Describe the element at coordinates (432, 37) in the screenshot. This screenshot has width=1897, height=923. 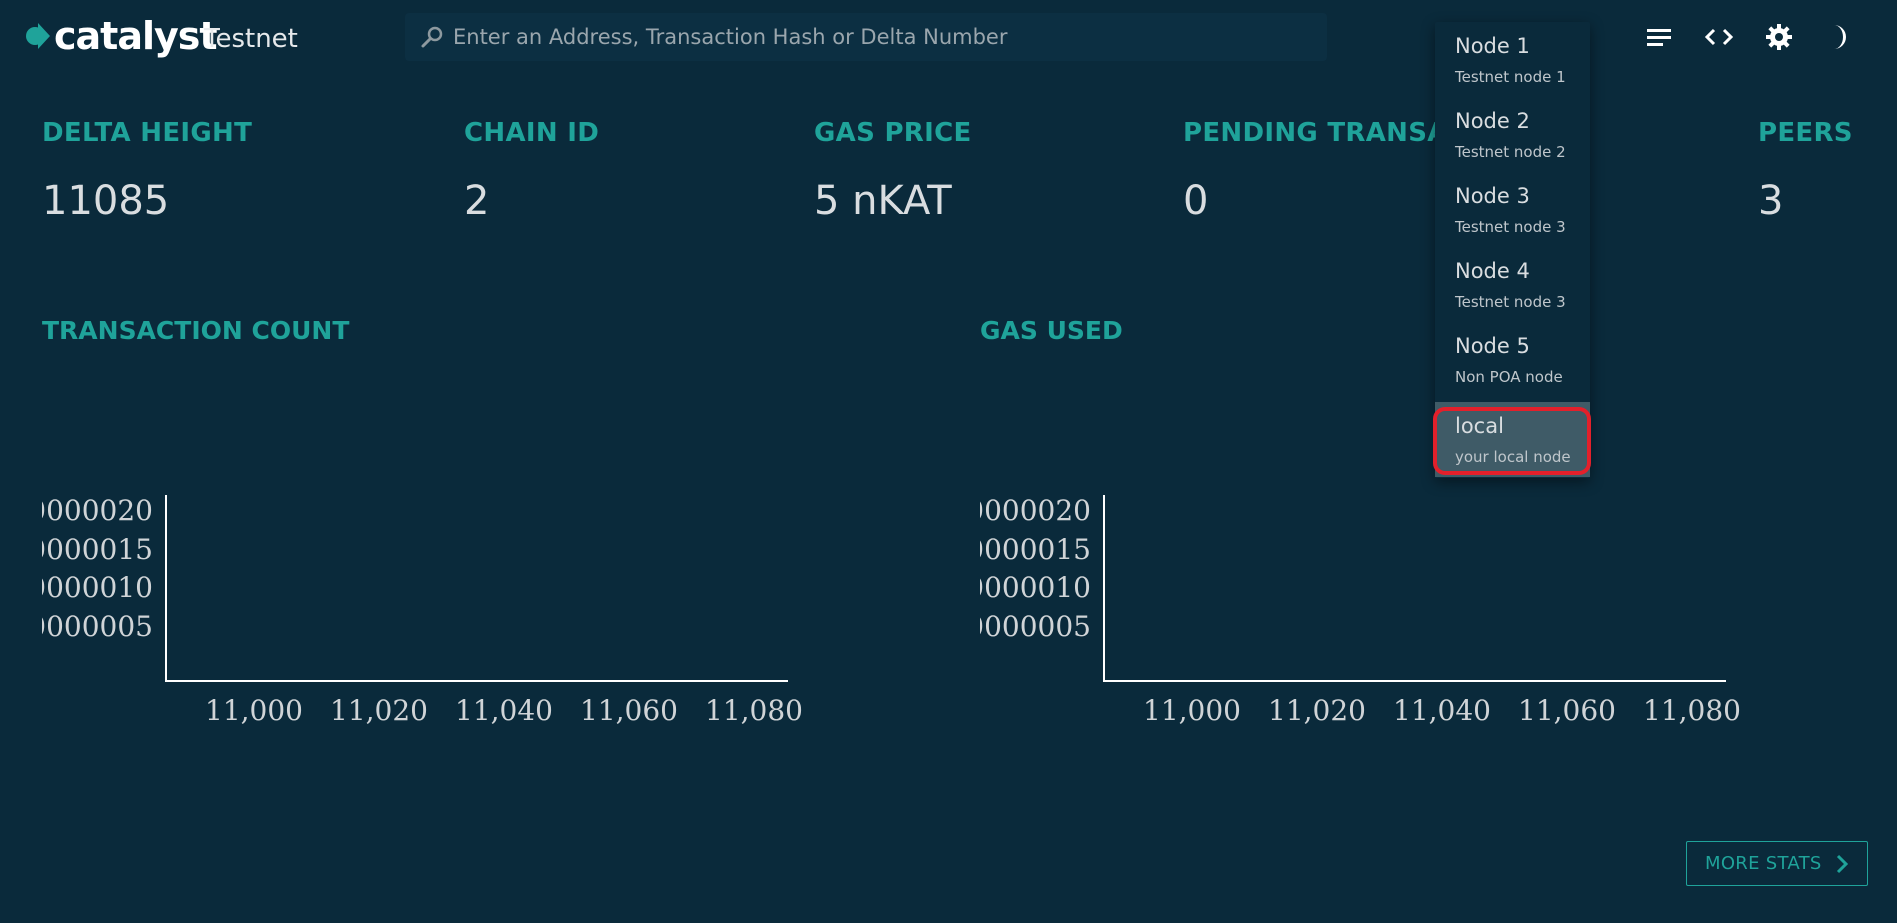
I see `search-icon` at that location.